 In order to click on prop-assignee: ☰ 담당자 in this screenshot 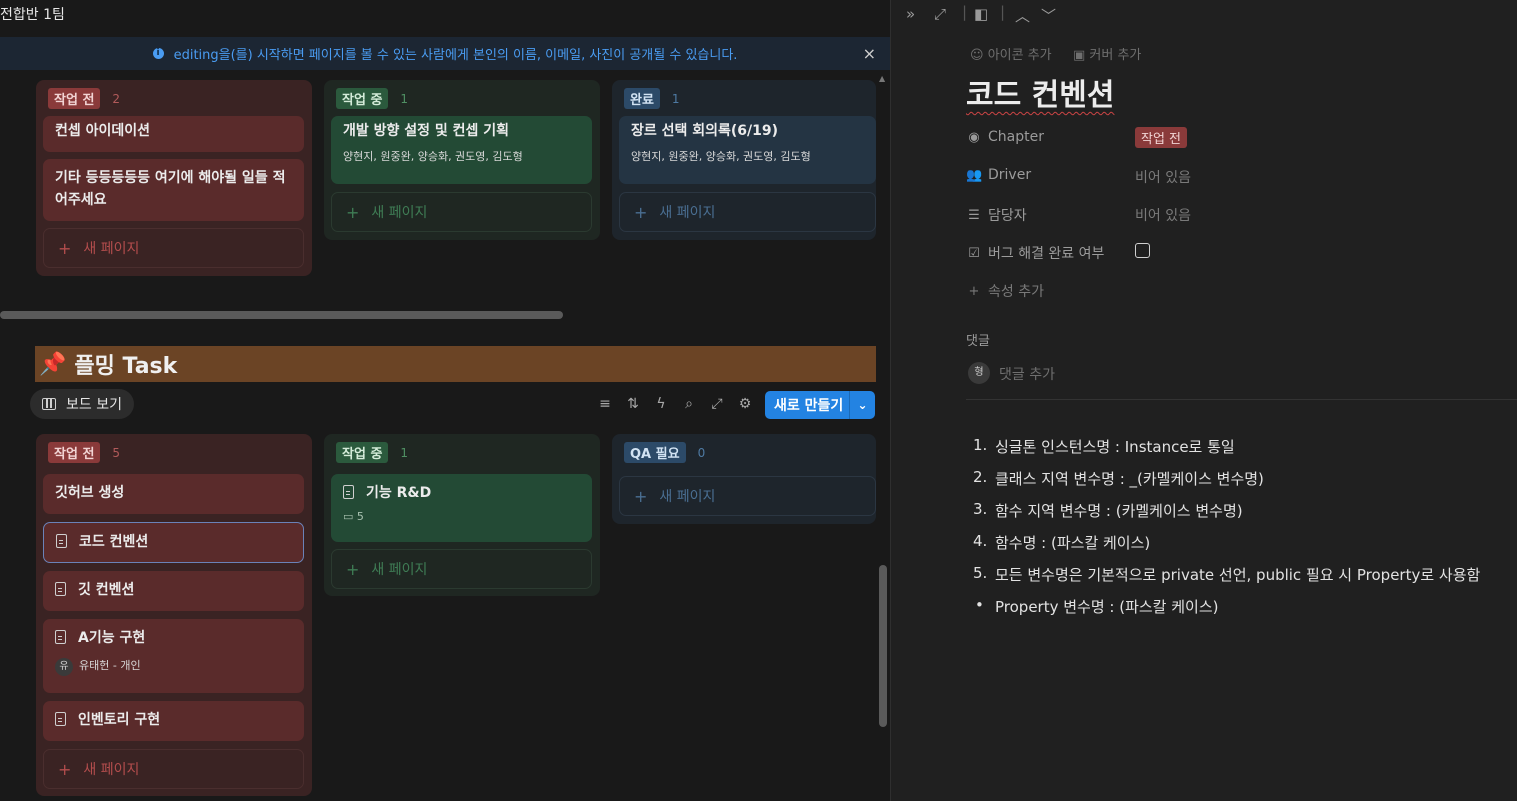, I will do `click(996, 215)`.